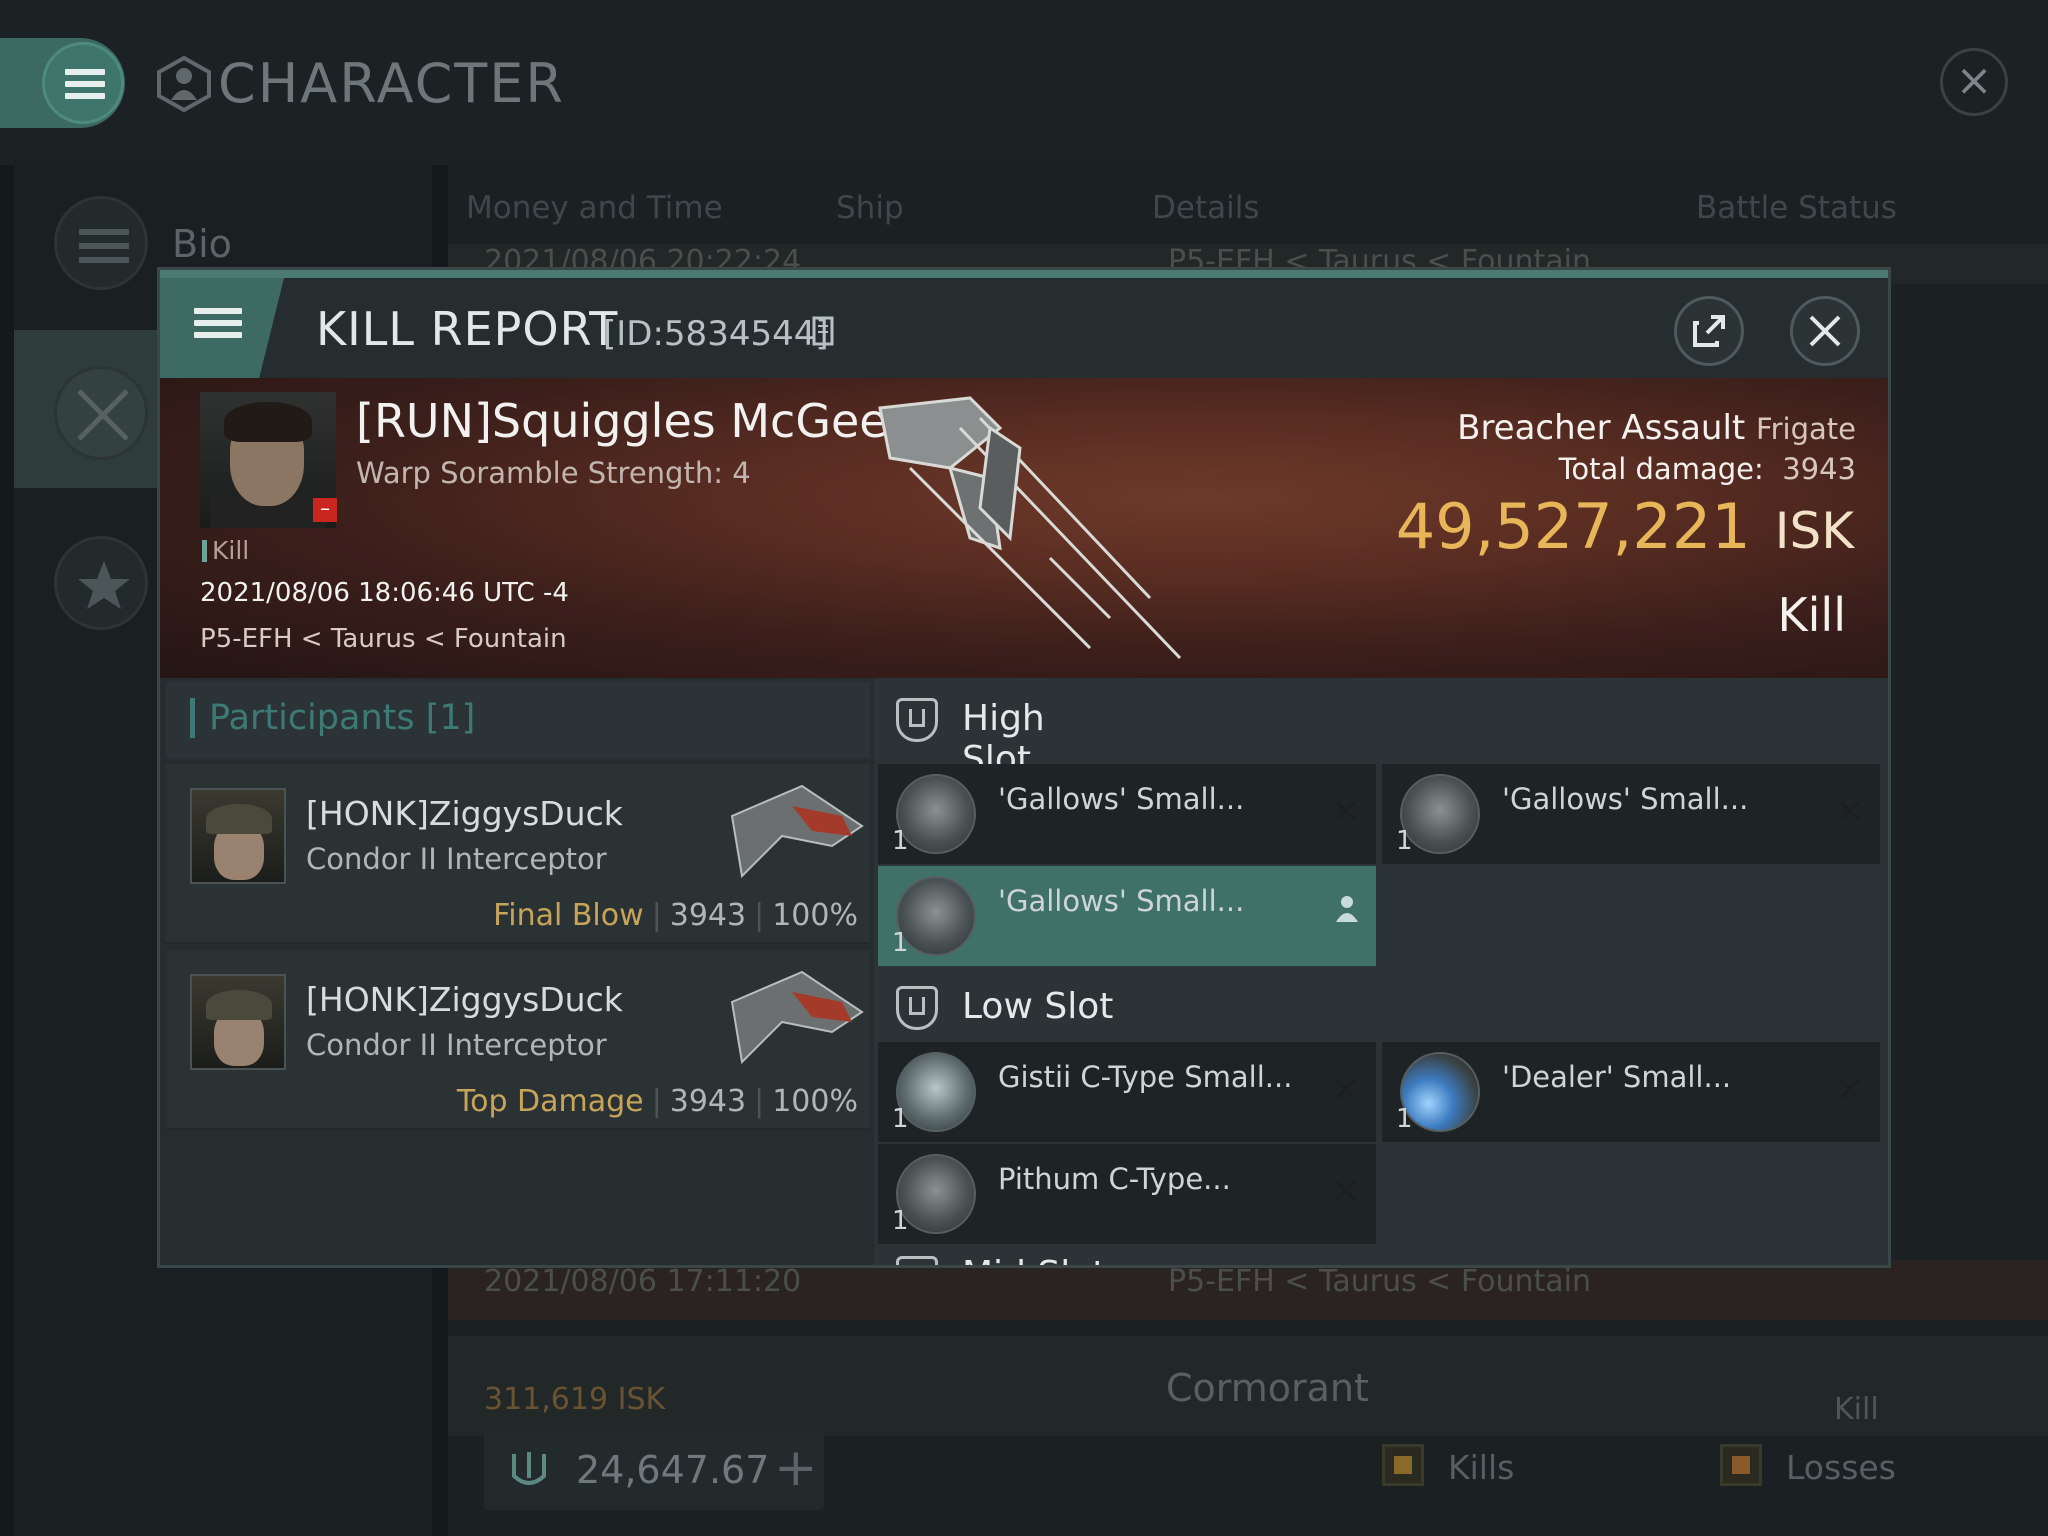 This screenshot has height=1536, width=2048. I want to click on kills-legend-label: Kills, so click(1481, 1467).